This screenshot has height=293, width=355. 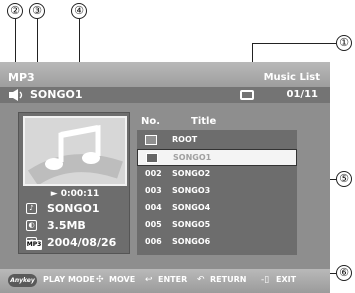 What do you see at coordinates (201, 280) in the screenshot?
I see `return-icon: ↶` at bounding box center [201, 280].